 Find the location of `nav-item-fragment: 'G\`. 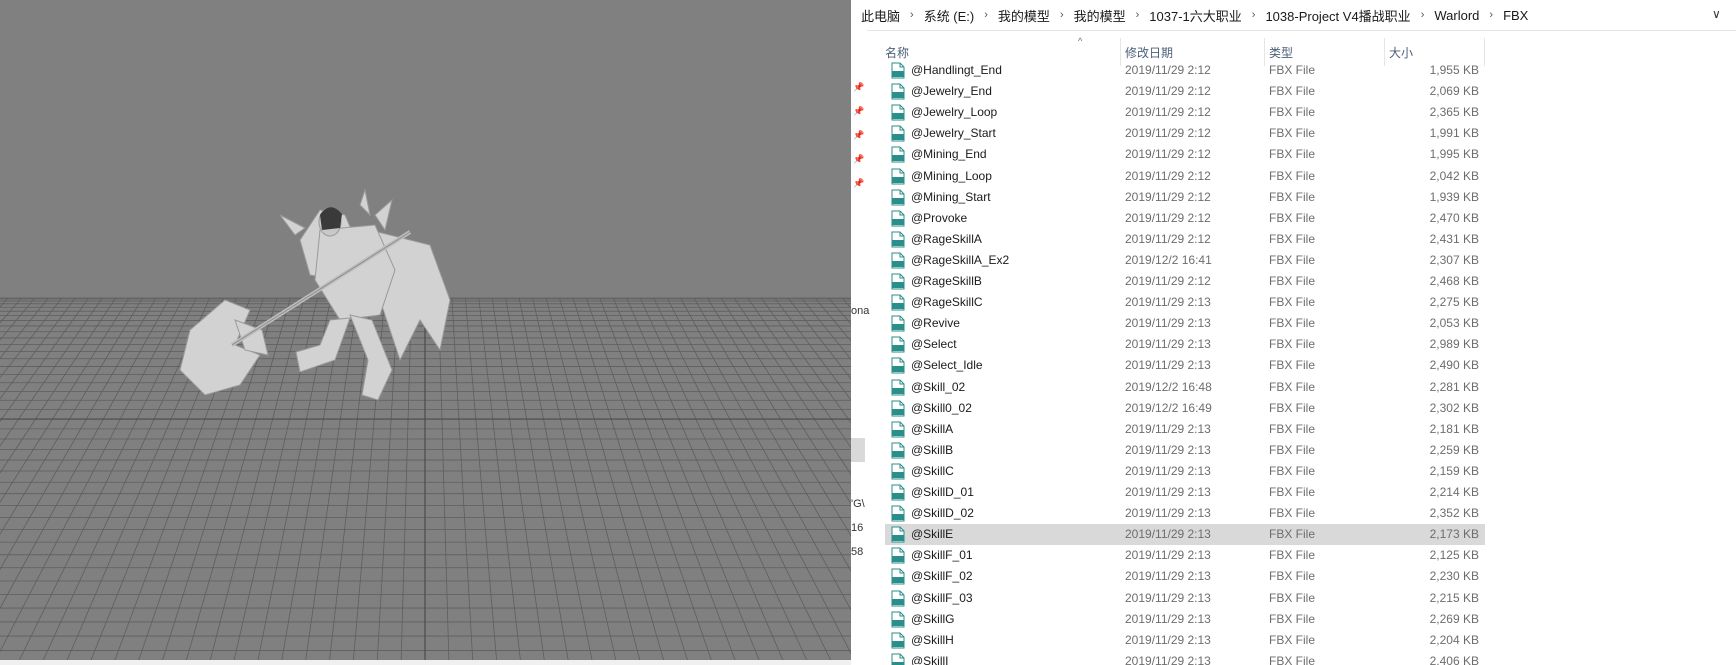

nav-item-fragment: 'G\ is located at coordinates (858, 504).